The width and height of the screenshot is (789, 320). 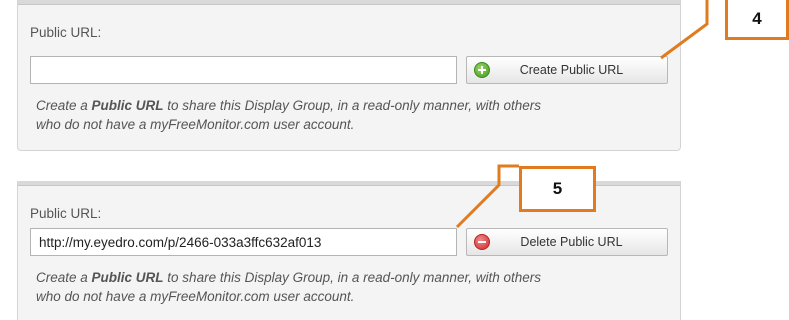 I want to click on callout-4: 4, so click(x=757, y=20).